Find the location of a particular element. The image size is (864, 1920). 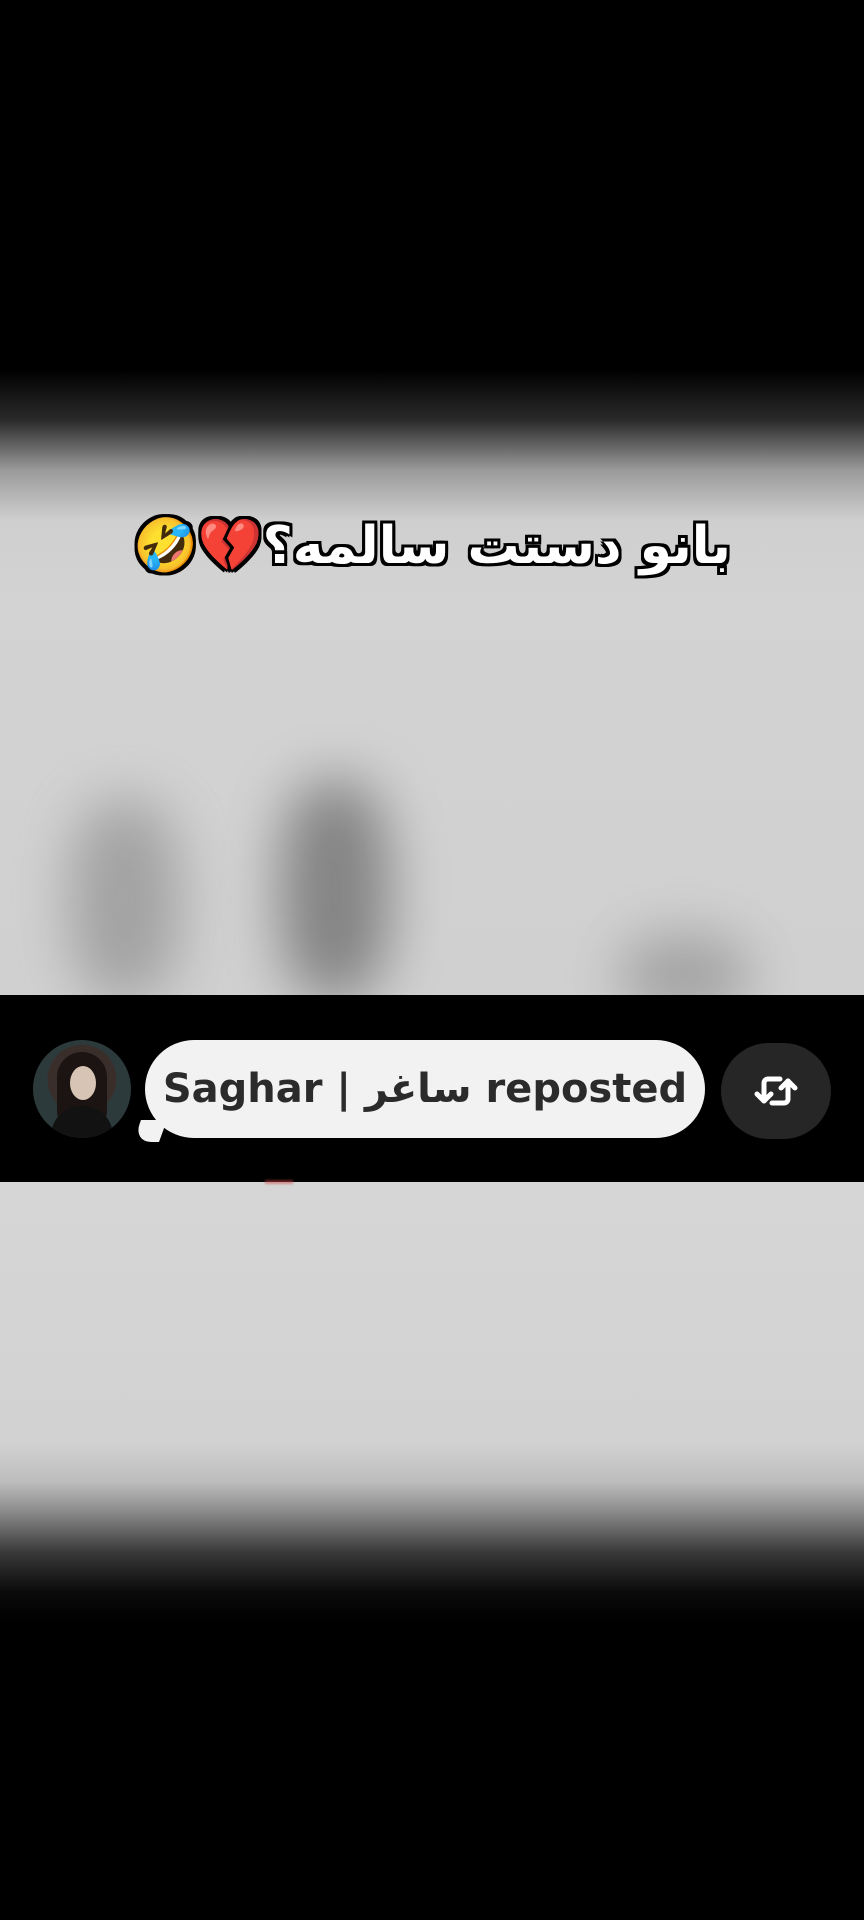

video-caption: بانو دستت سالمه؟💔🤣 is located at coordinates (432, 546).